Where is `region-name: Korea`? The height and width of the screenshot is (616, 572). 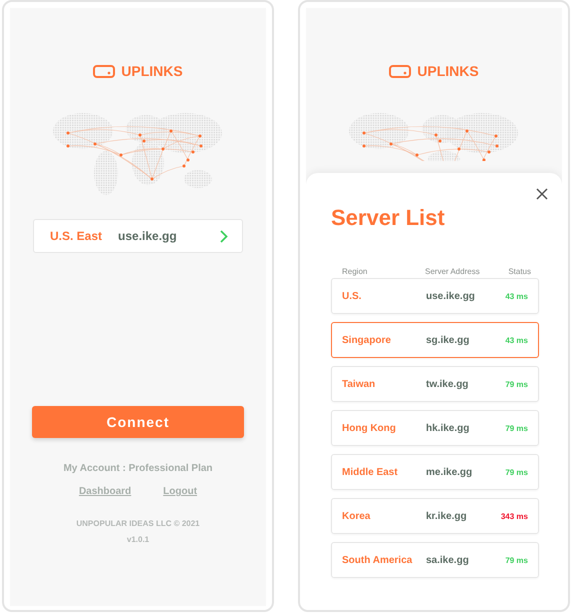
region-name: Korea is located at coordinates (357, 516).